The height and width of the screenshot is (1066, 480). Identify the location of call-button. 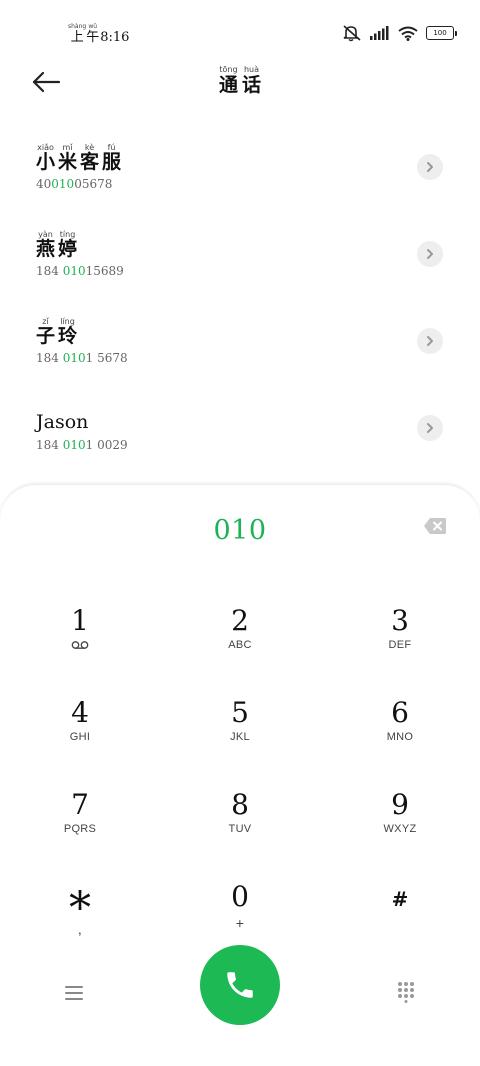
(240, 985).